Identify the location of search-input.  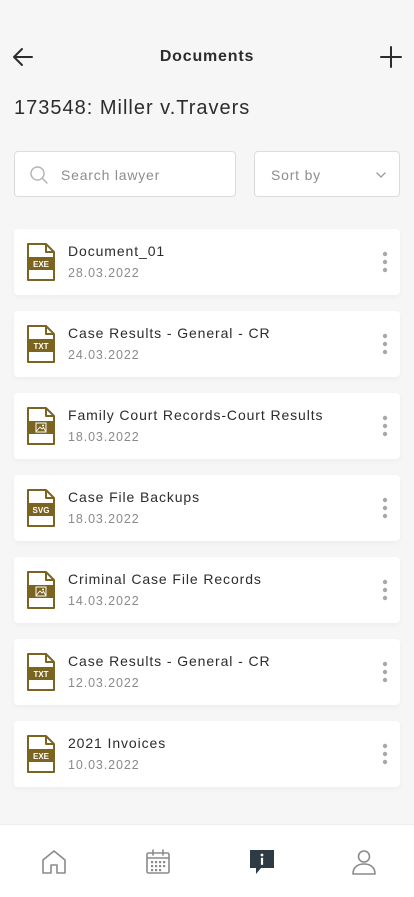
(141, 175).